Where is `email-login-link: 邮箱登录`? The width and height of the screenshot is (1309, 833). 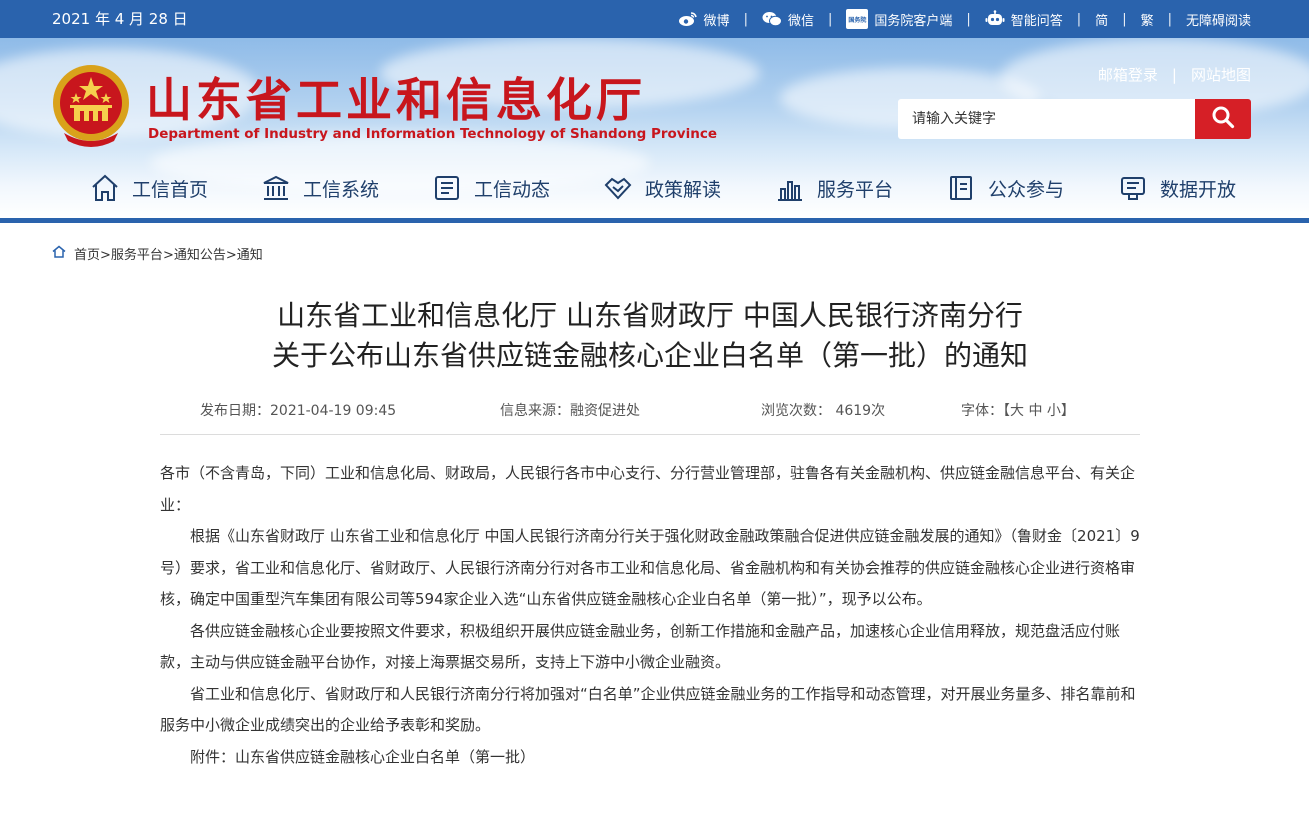
email-login-link: 邮箱登录 is located at coordinates (1128, 74).